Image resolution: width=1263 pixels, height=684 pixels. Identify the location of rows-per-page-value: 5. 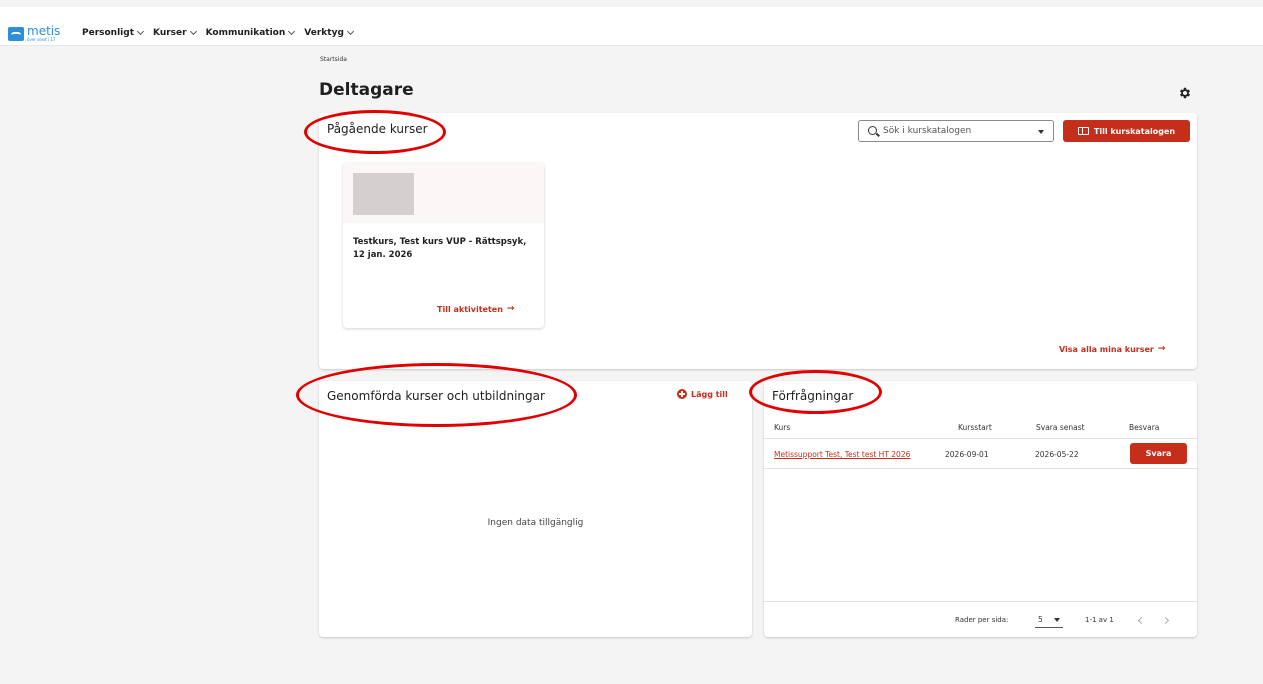
(1040, 619).